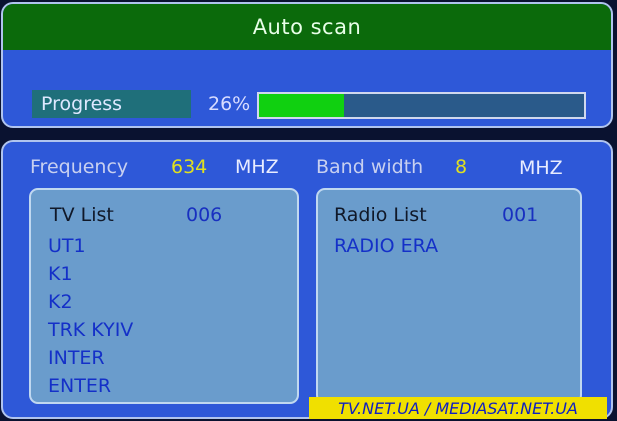 The image size is (617, 421). I want to click on list-item: RADIO ERA, so click(386, 246).